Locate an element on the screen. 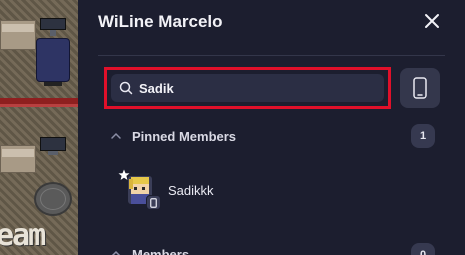 The image size is (465, 255). search-input is located at coordinates (254, 88).